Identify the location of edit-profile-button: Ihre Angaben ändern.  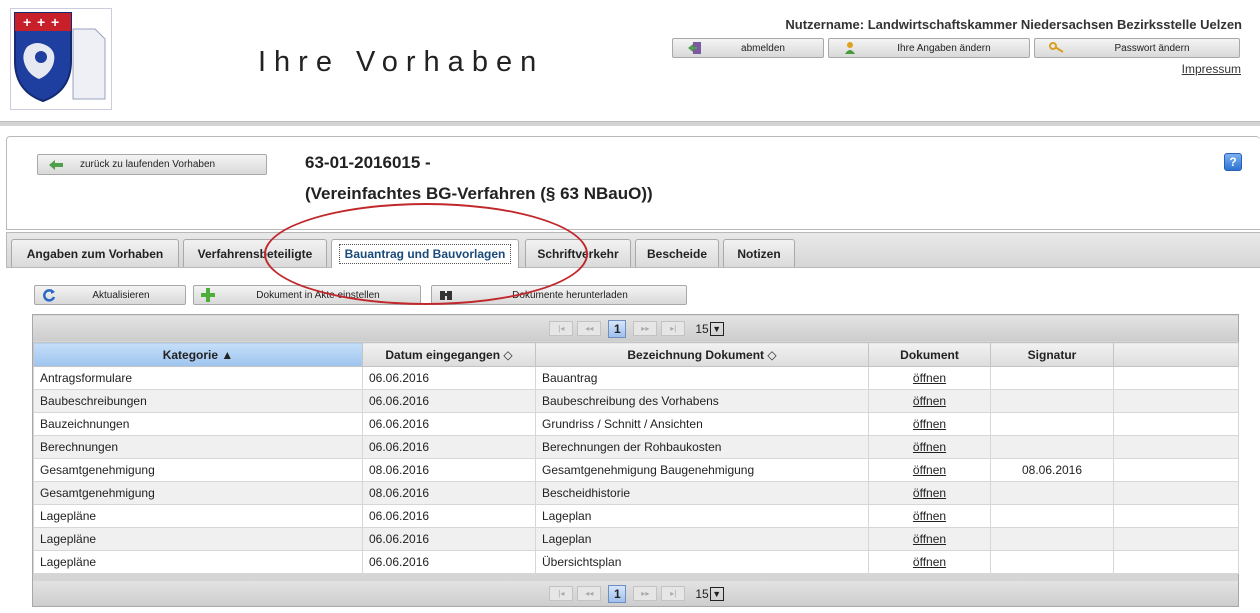
(929, 48).